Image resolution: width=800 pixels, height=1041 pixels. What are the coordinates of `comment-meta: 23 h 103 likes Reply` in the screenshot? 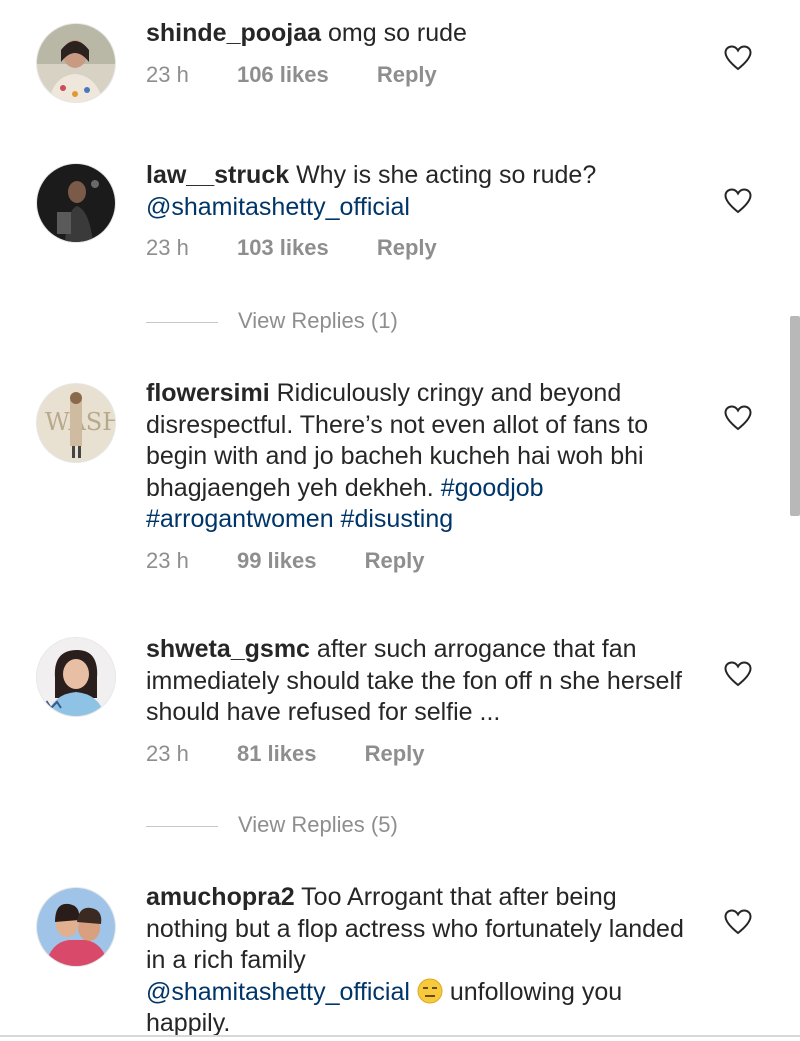 It's located at (416, 248).